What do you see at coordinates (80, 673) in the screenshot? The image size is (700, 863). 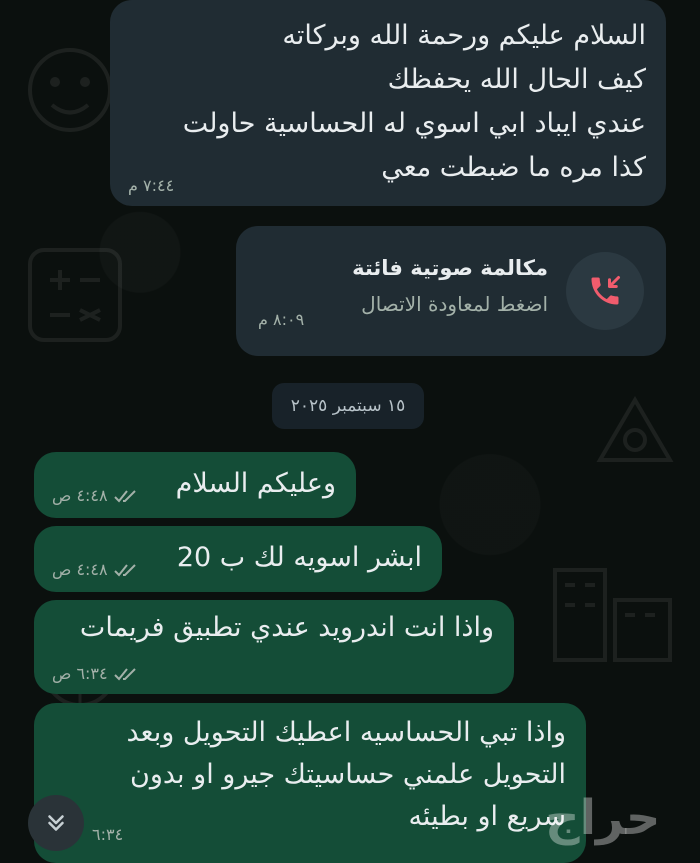 I see `message-time: ٦:٣٤ ص` at bounding box center [80, 673].